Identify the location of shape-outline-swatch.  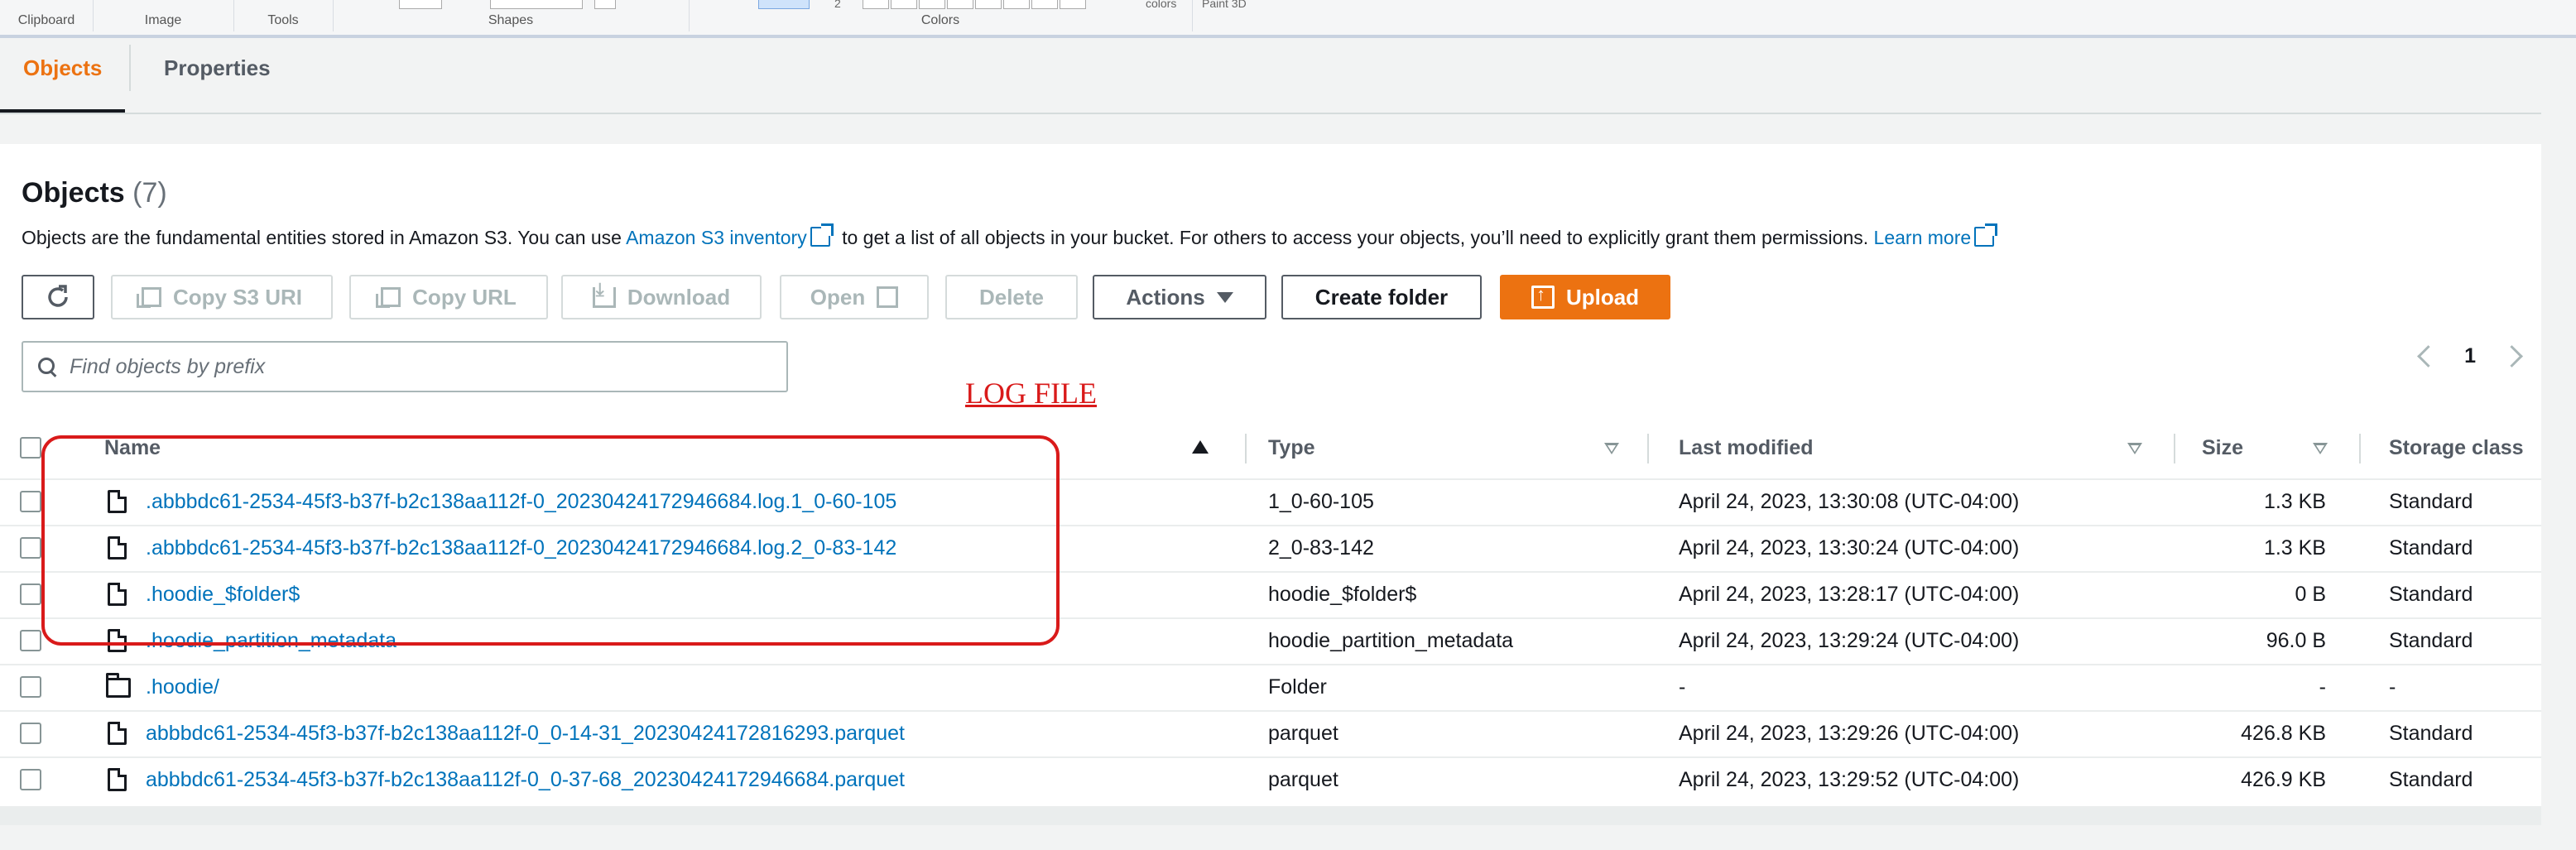
(420, 4).